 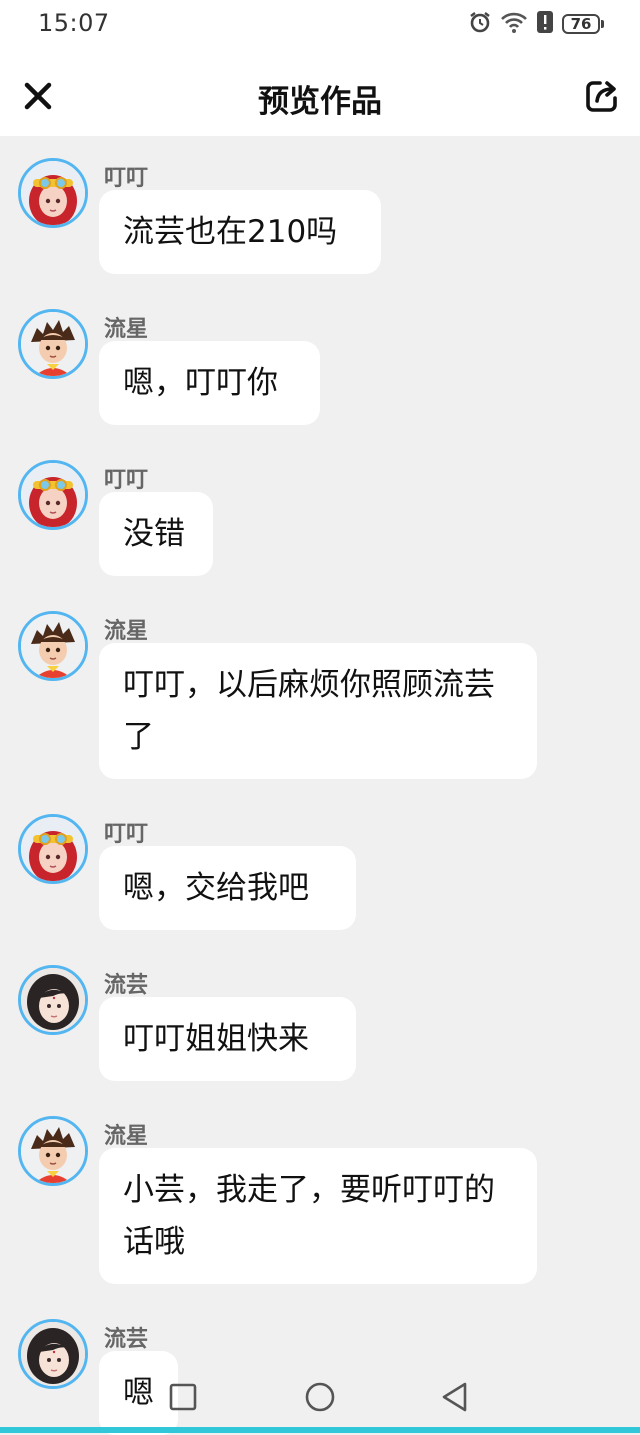 I want to click on battery-level: 76, so click(x=581, y=24).